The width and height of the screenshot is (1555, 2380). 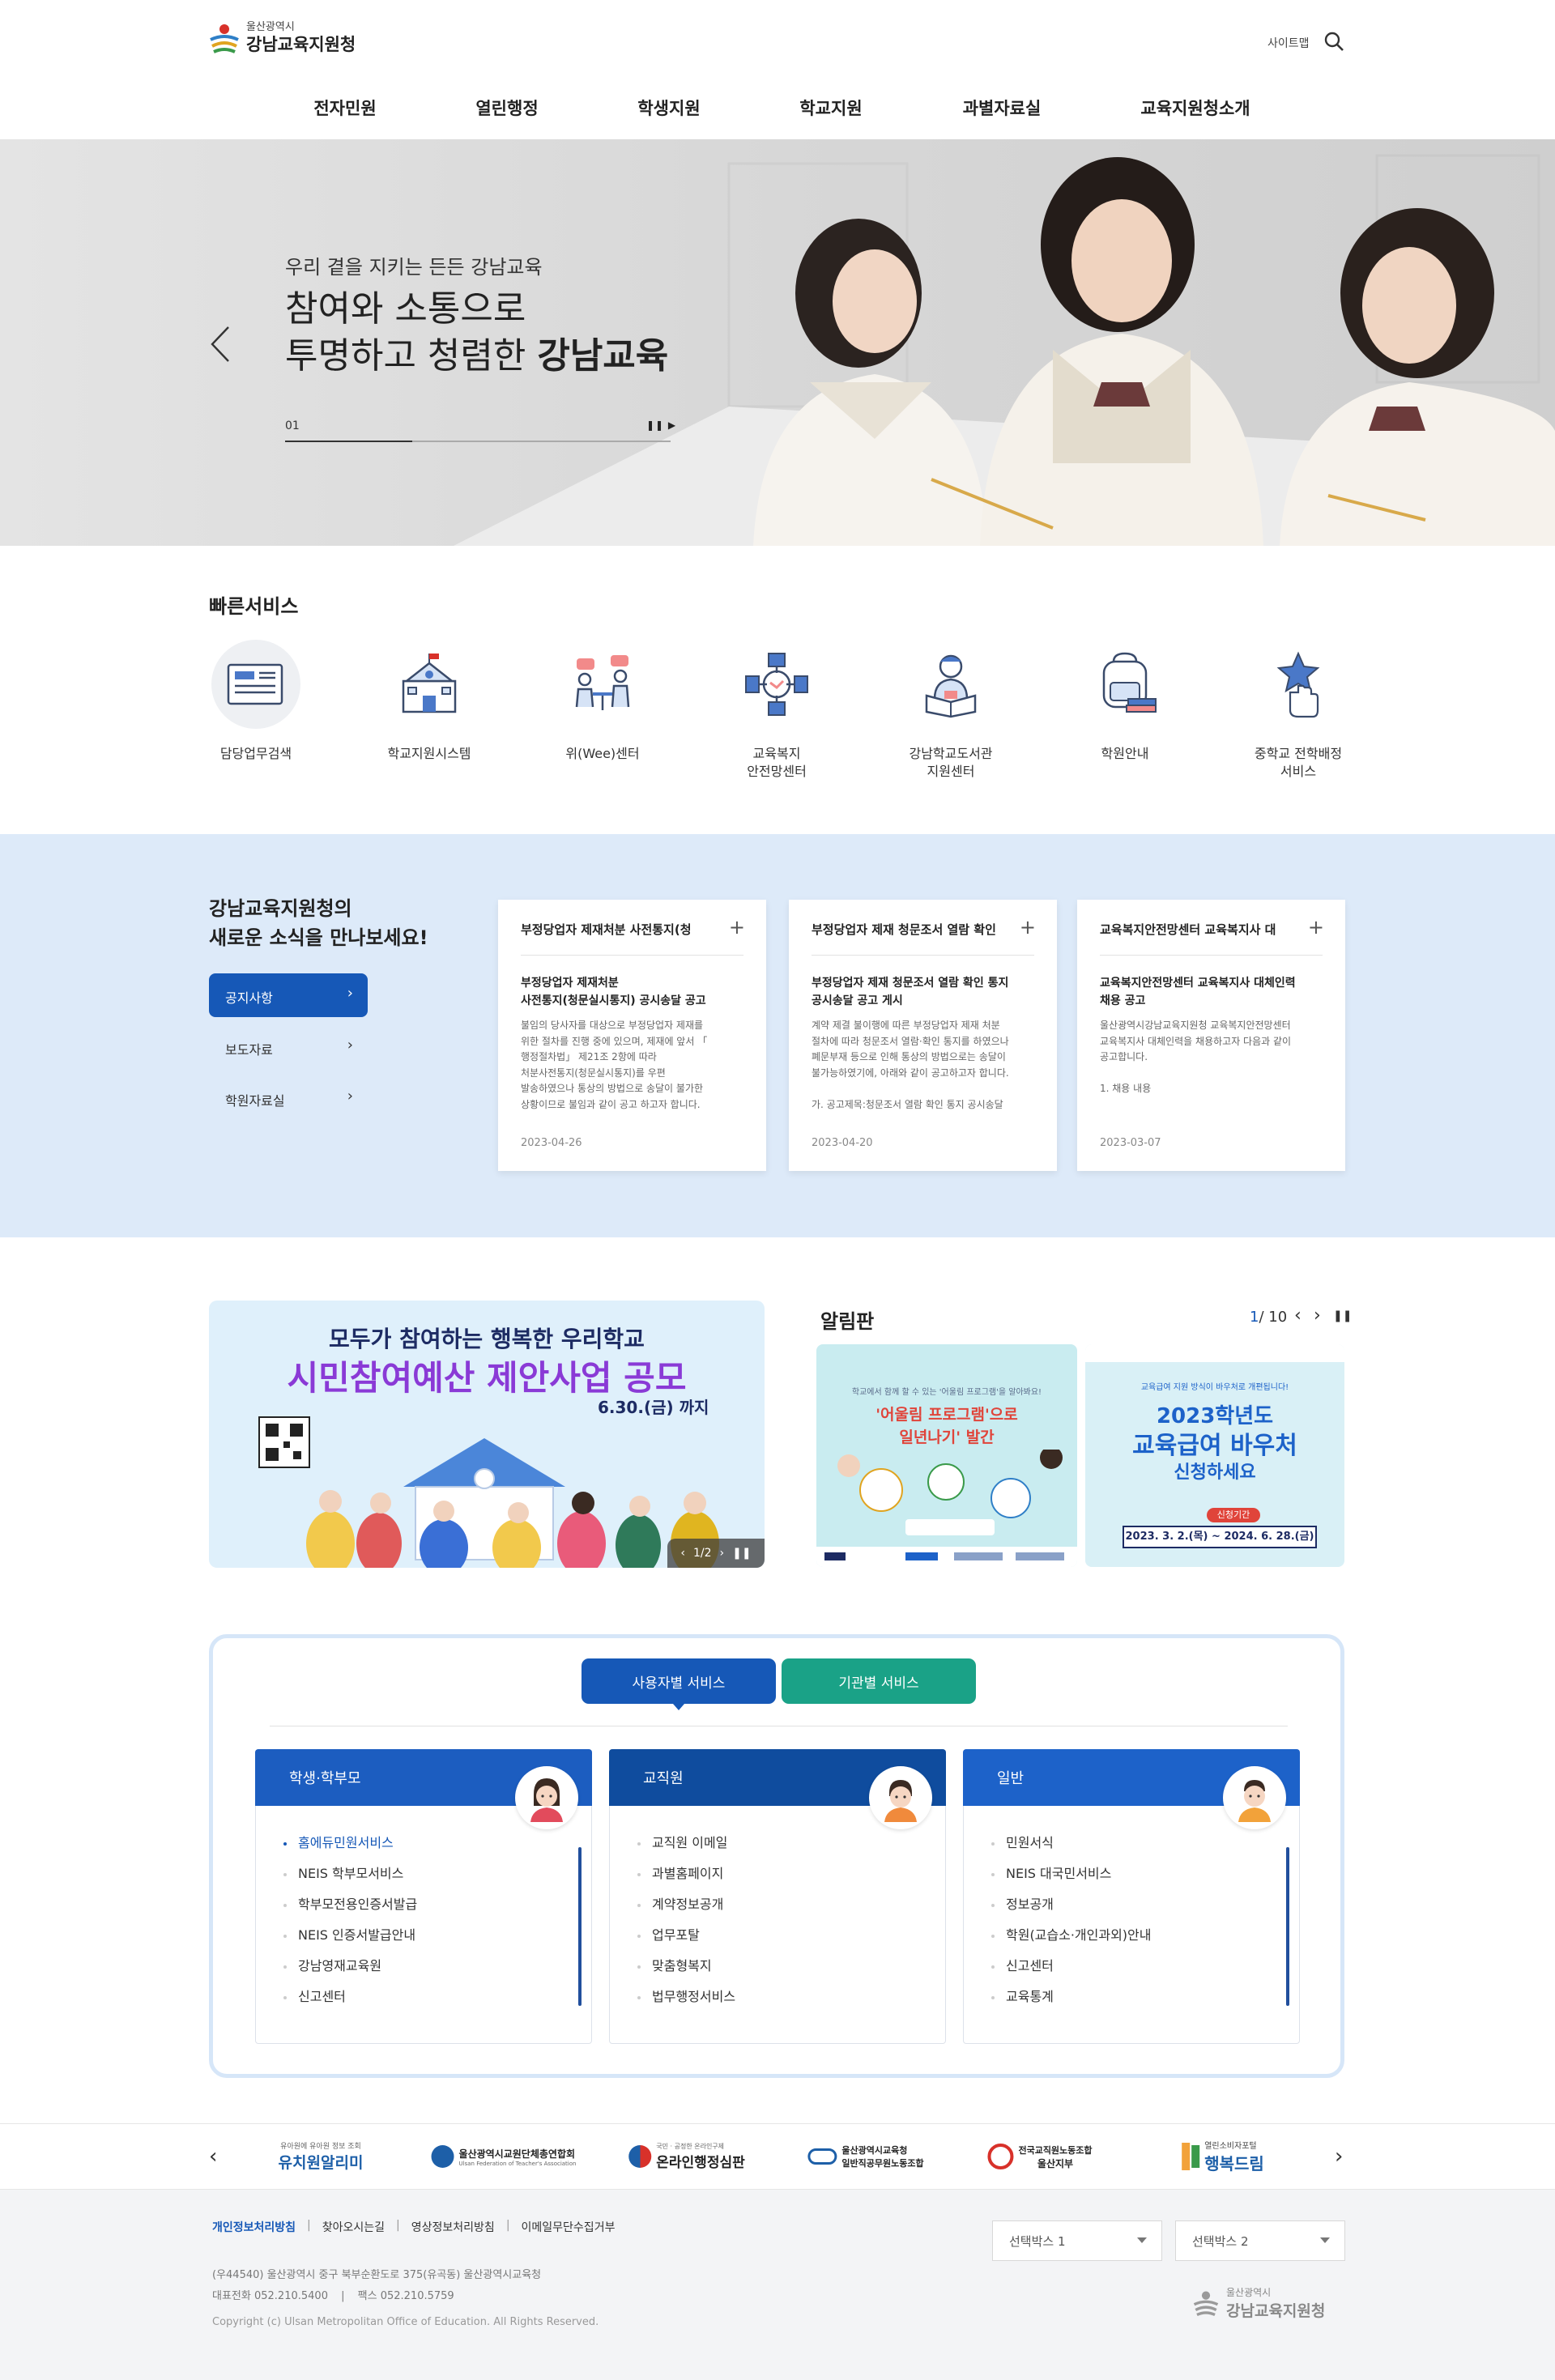 I want to click on banner-online-appeal: 국민 · 공정한 온라인구제 온라인행정심판, so click(x=686, y=2157).